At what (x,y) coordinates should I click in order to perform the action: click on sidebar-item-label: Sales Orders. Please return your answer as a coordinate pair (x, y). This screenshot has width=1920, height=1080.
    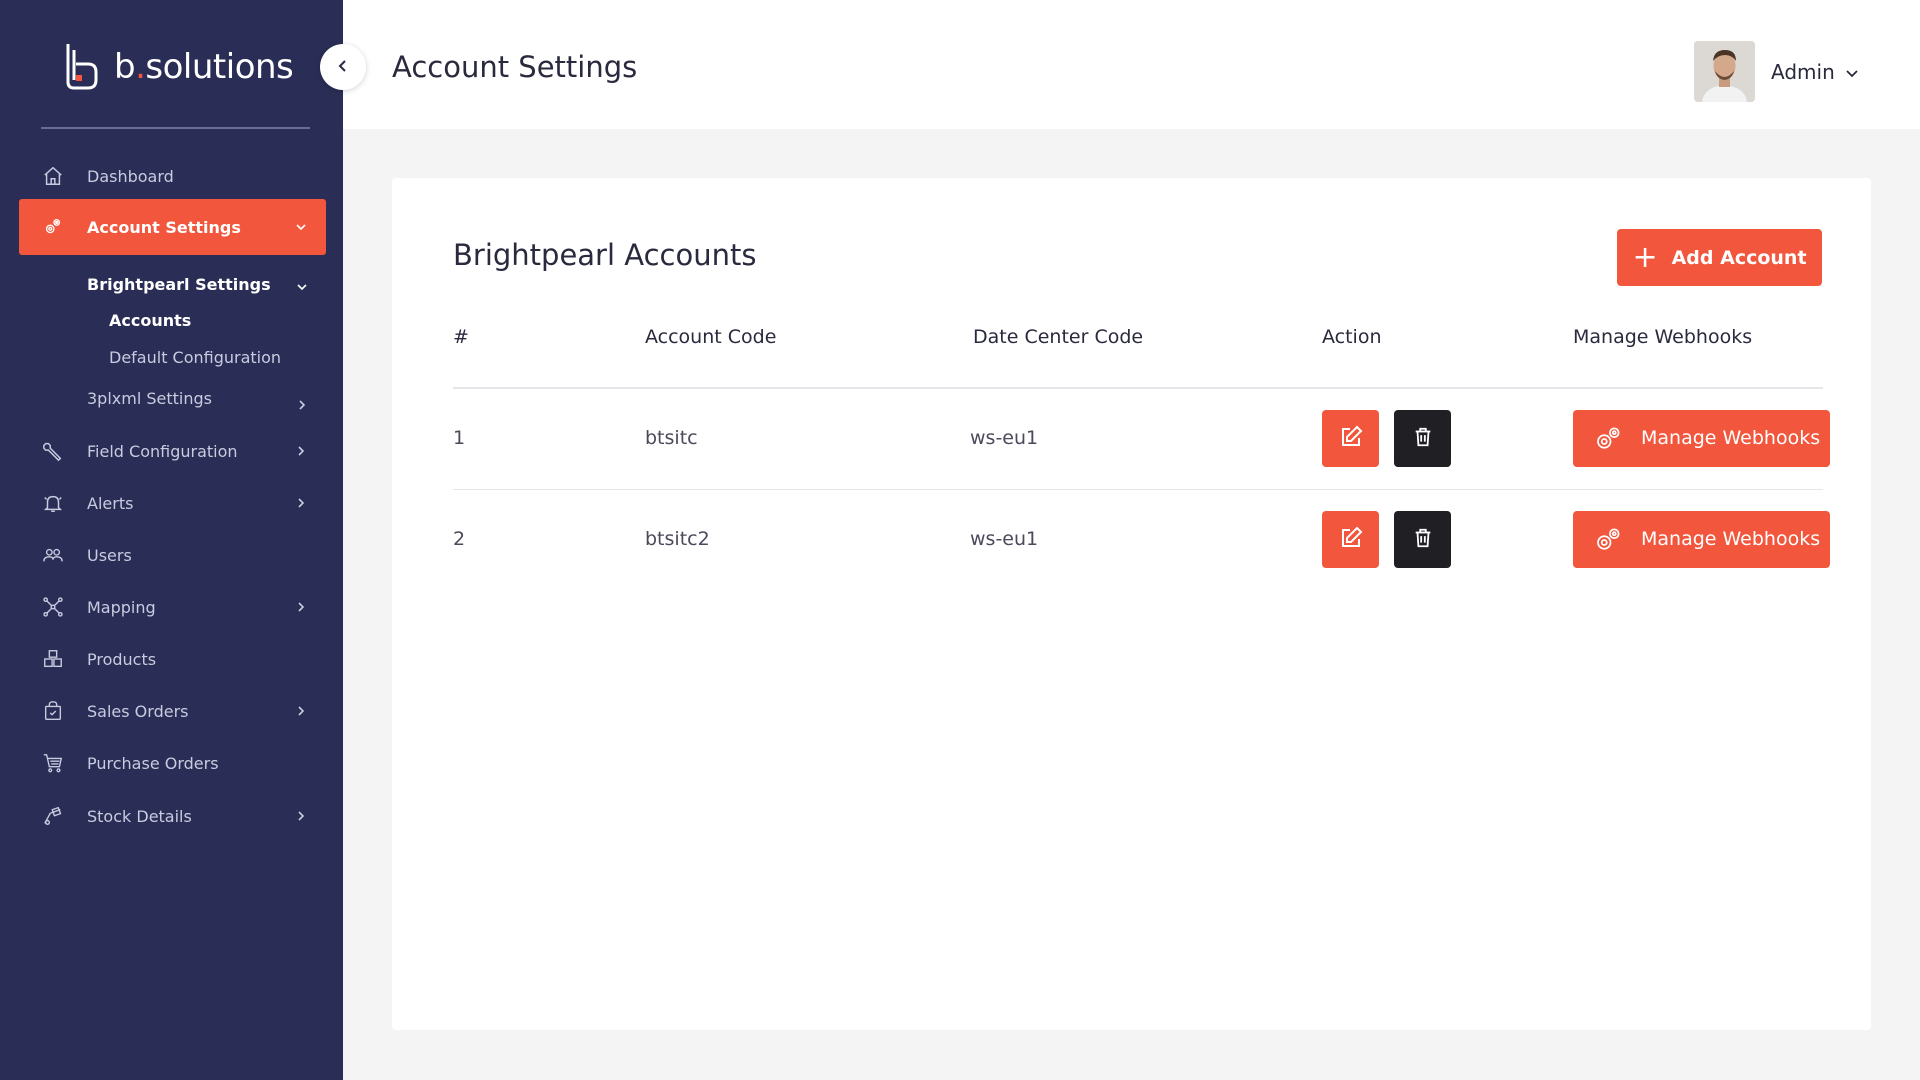
    Looking at the image, I should click on (138, 711).